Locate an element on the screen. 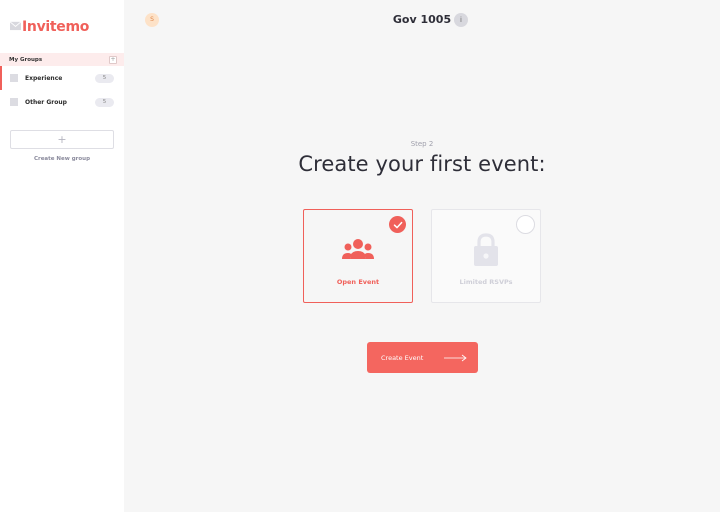 The image size is (720, 512). create-group-button: + is located at coordinates (62, 139).